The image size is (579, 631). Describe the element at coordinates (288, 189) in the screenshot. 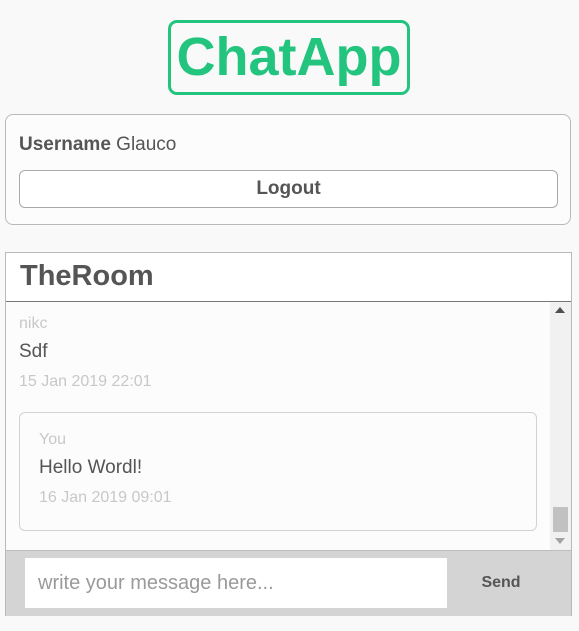

I see `logout-button: Logout` at that location.